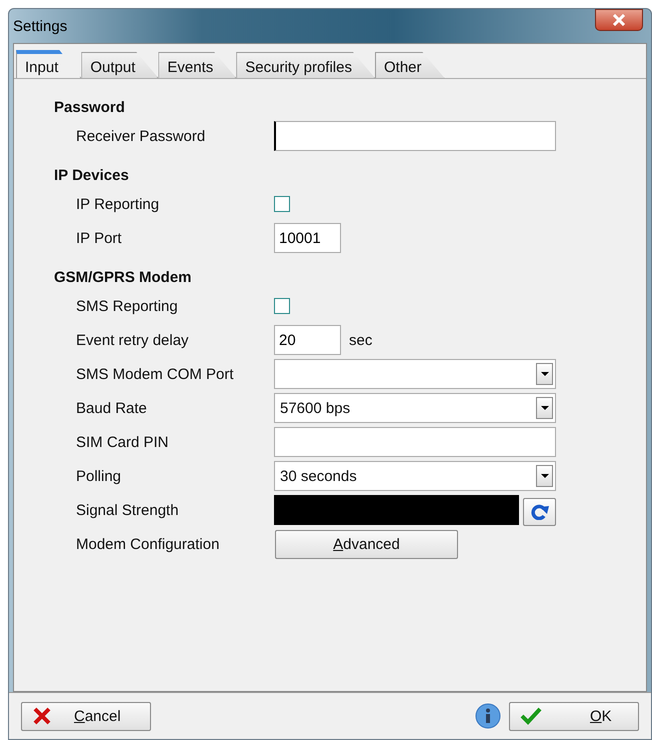 Image resolution: width=652 pixels, height=740 pixels. I want to click on field-label: IP Port, so click(99, 238).